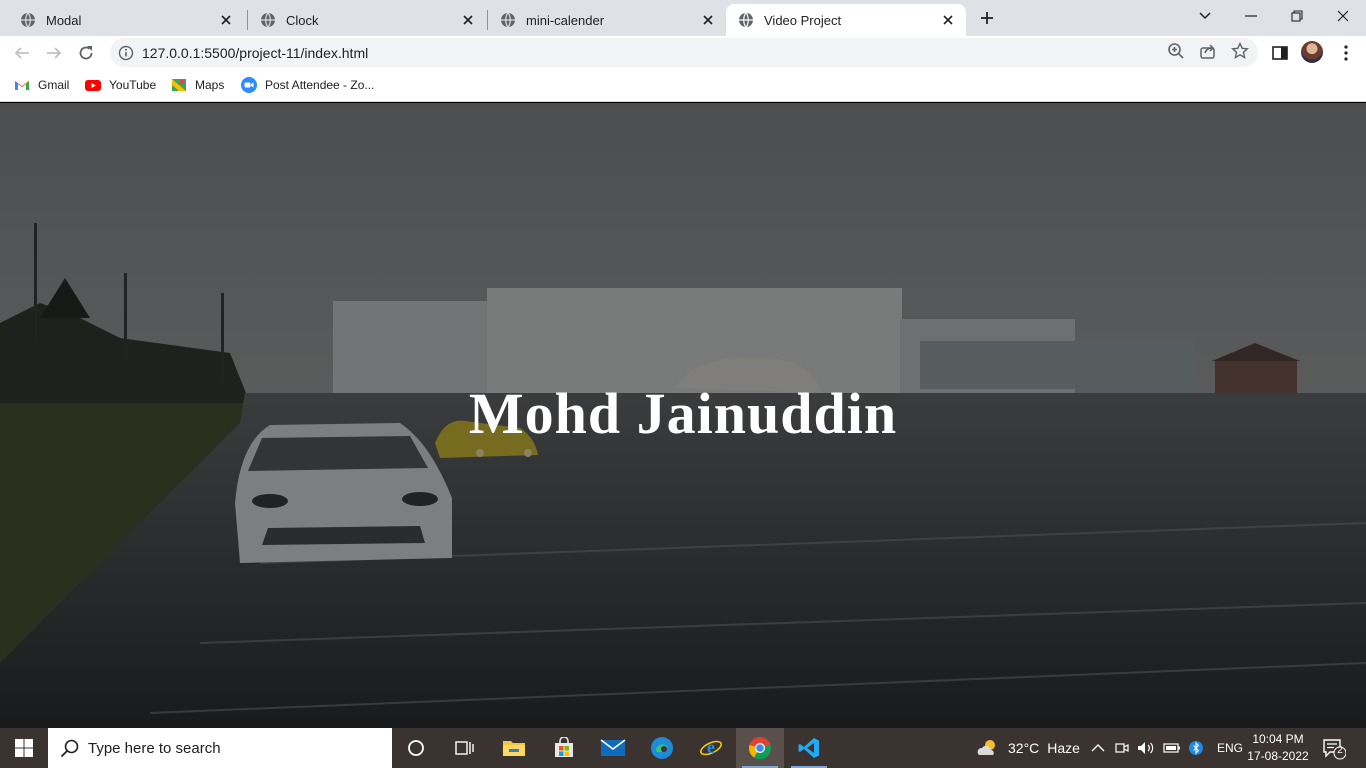  What do you see at coordinates (302, 20) in the screenshot?
I see `tab-title: Clock` at bounding box center [302, 20].